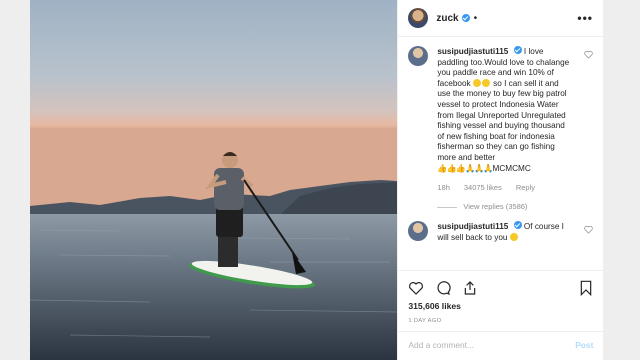 This screenshot has height=360, width=640. Describe the element at coordinates (500, 18) in the screenshot. I see `post-header: zuck • •••` at that location.